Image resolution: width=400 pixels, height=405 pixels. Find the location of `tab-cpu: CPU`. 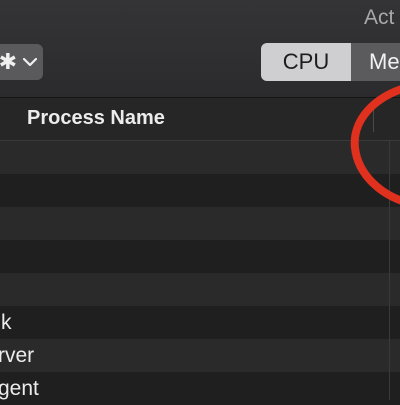

tab-cpu: CPU is located at coordinates (306, 62).